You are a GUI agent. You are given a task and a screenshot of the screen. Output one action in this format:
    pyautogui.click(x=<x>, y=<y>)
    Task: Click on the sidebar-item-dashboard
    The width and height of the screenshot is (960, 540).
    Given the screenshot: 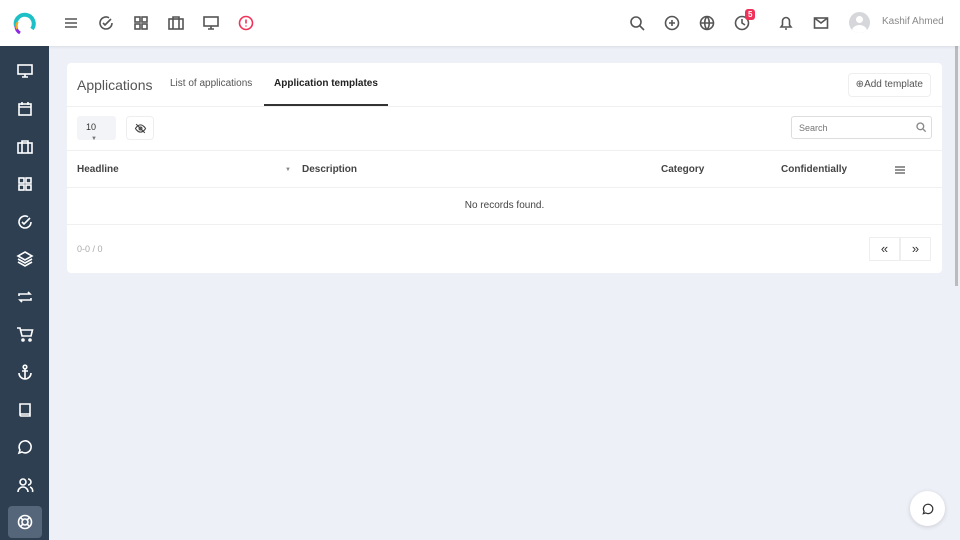 What is the action you would take?
    pyautogui.click(x=25, y=71)
    